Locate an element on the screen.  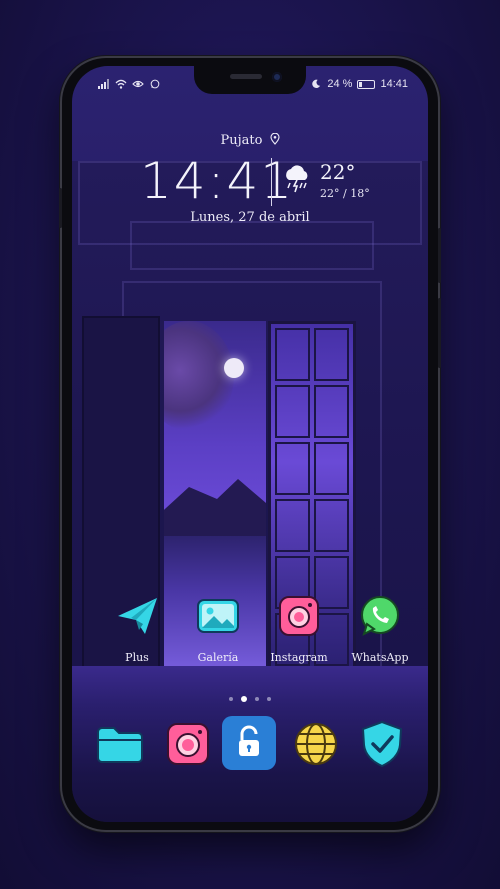
whatsapp-icon is located at coordinates (380, 616).